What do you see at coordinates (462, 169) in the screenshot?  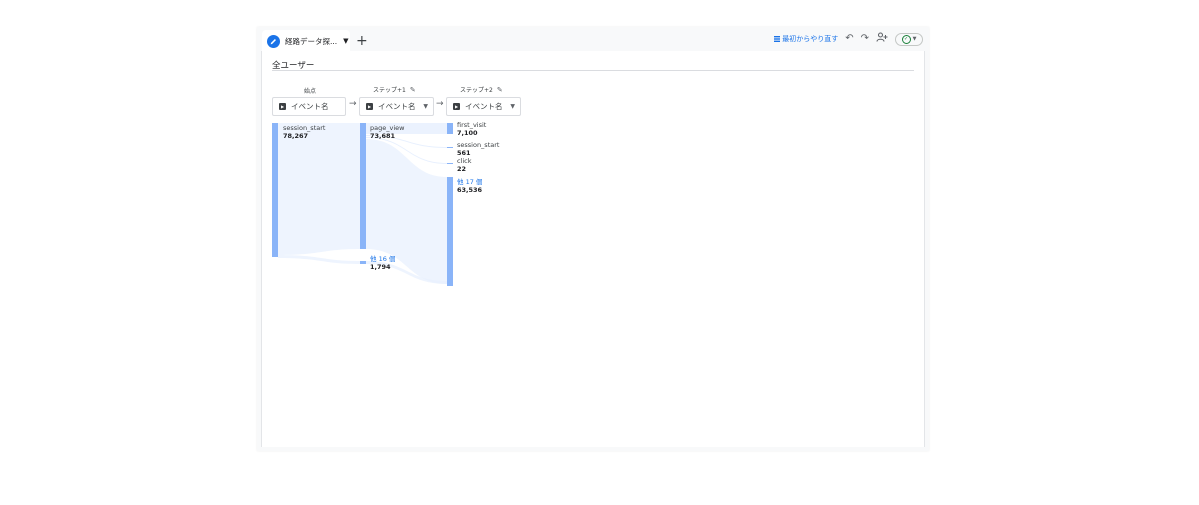 I see `node-value-click: 22` at bounding box center [462, 169].